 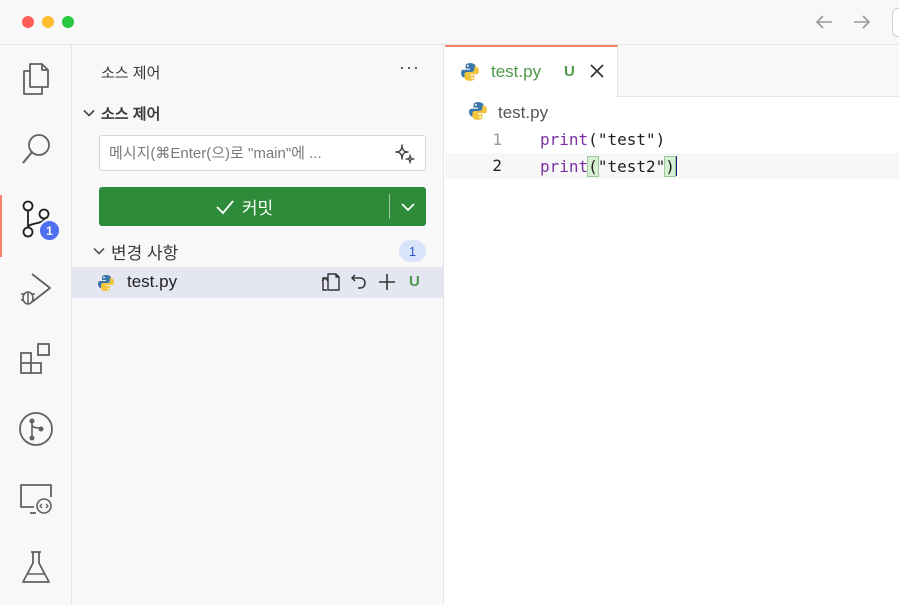 I want to click on files-icon, so click(x=36, y=79).